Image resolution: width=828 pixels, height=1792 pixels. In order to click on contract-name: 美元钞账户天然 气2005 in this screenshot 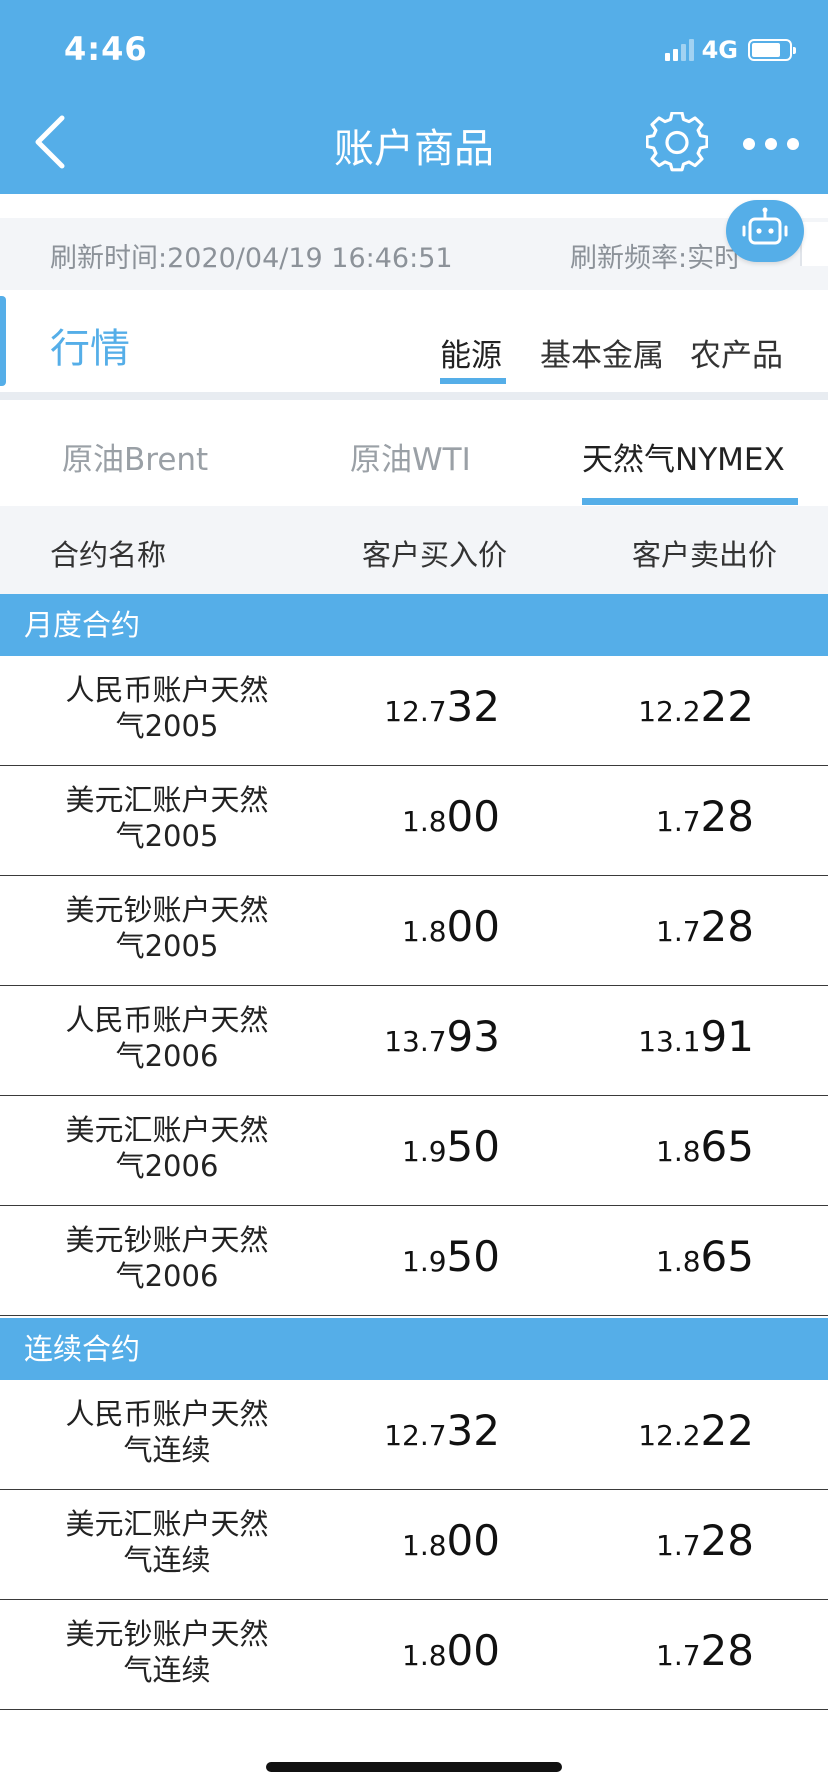, I will do `click(167, 928)`.